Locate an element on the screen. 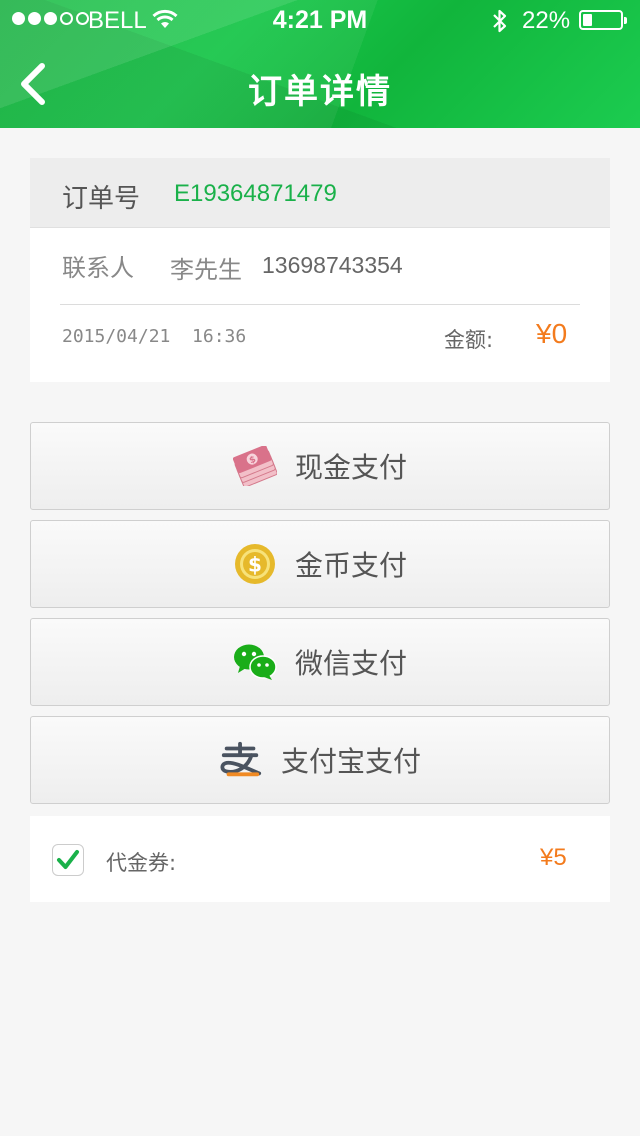 Image resolution: width=640 pixels, height=1136 pixels. cash-icon: $ is located at coordinates (254, 466).